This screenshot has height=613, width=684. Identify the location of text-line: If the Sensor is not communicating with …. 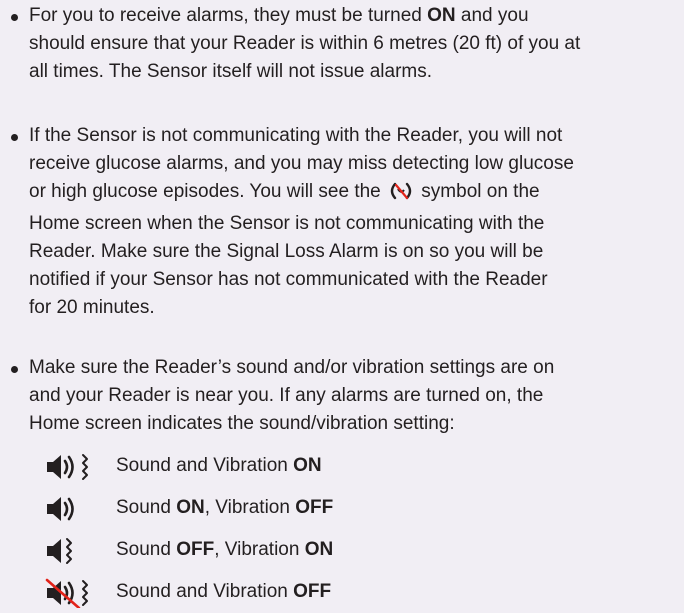
(355, 136).